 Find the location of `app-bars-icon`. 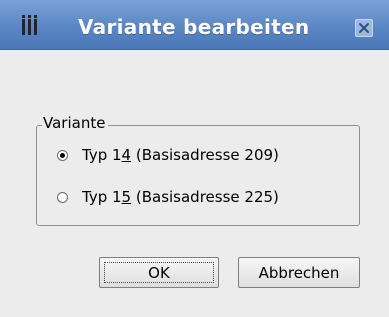

app-bars-icon is located at coordinates (32, 26).